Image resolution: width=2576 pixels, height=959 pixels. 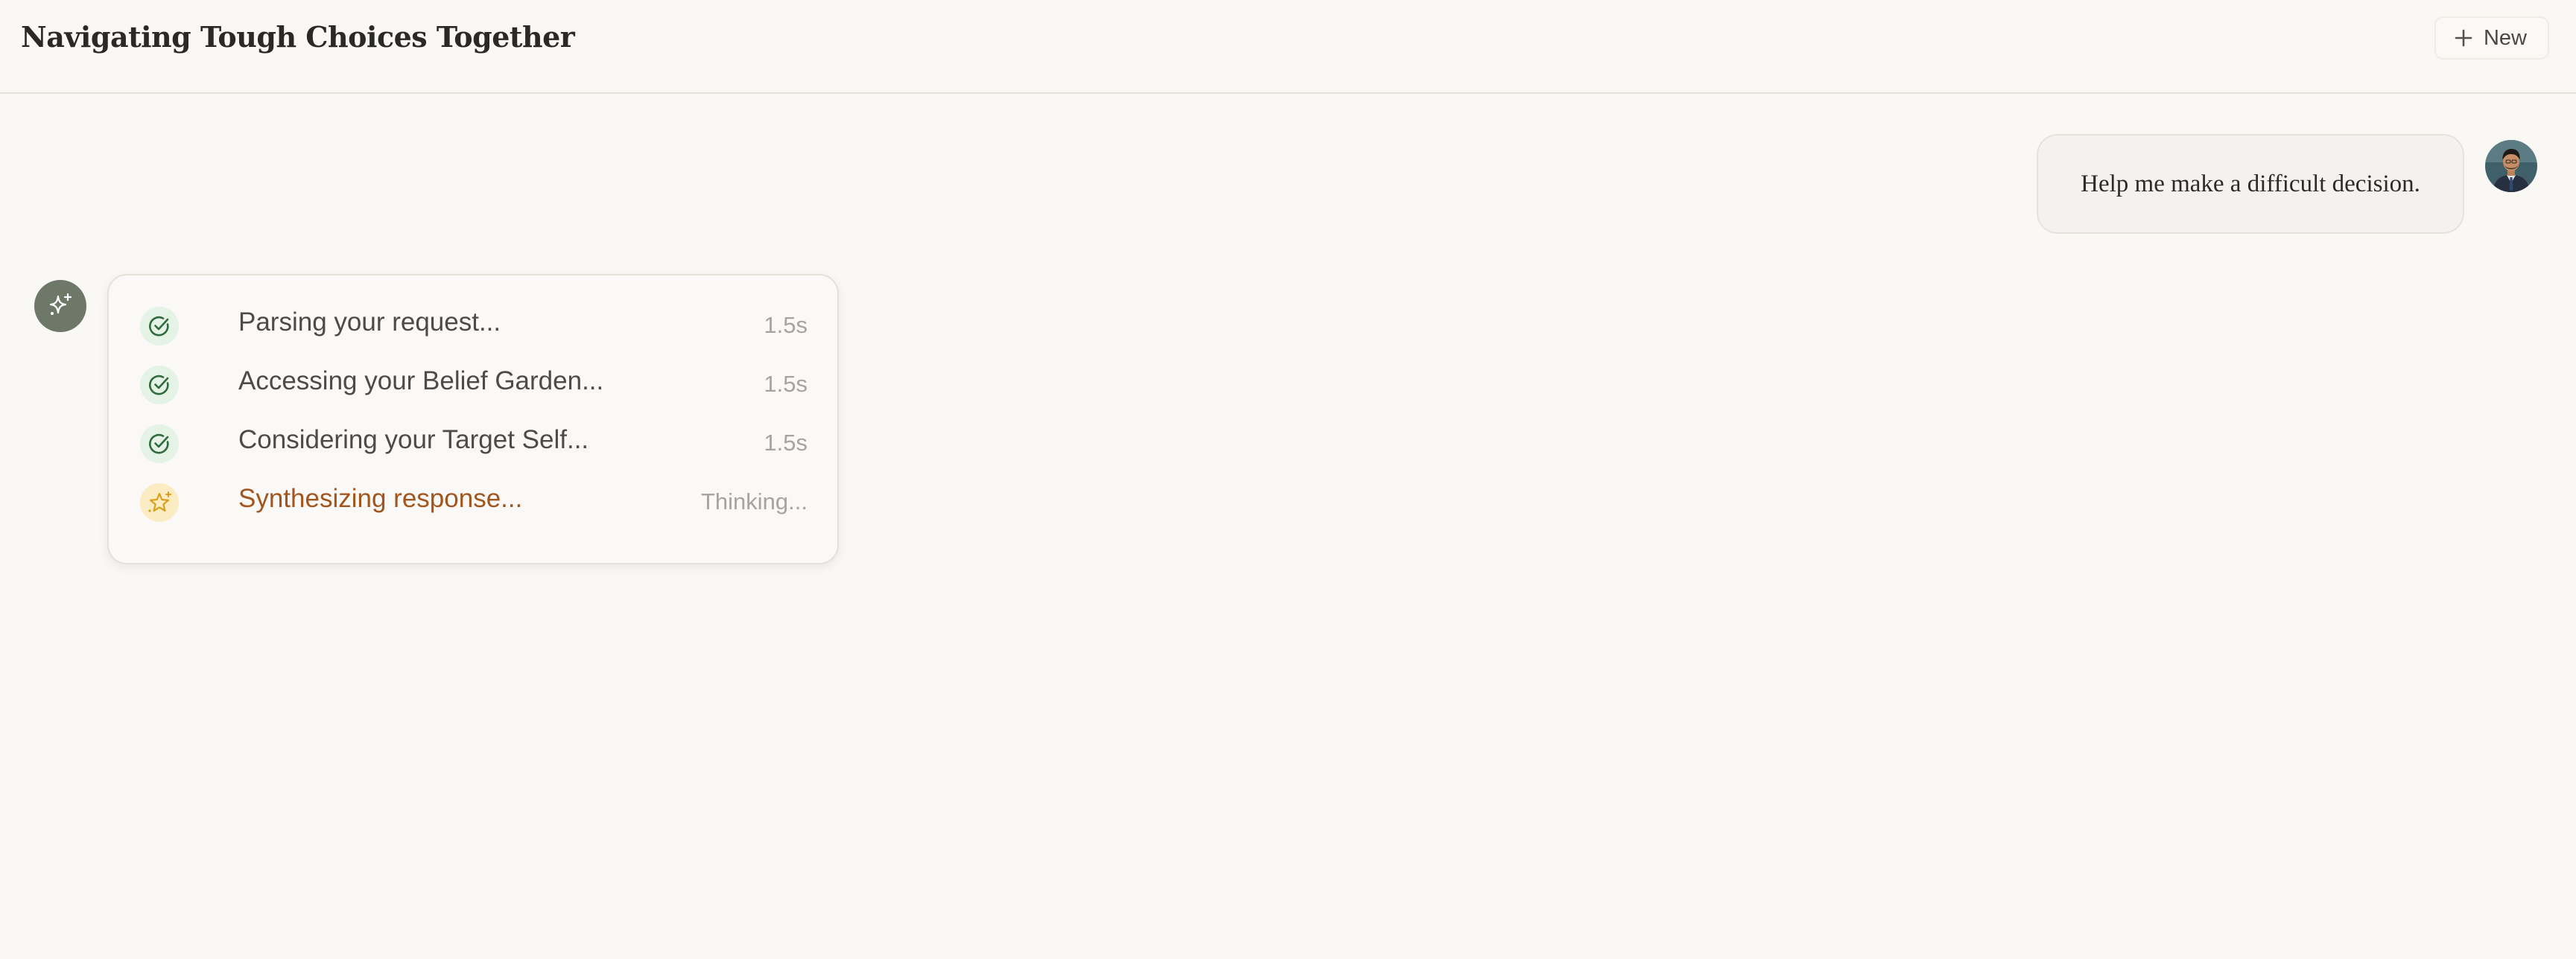 I want to click on new-chat-button: New, so click(x=2492, y=38).